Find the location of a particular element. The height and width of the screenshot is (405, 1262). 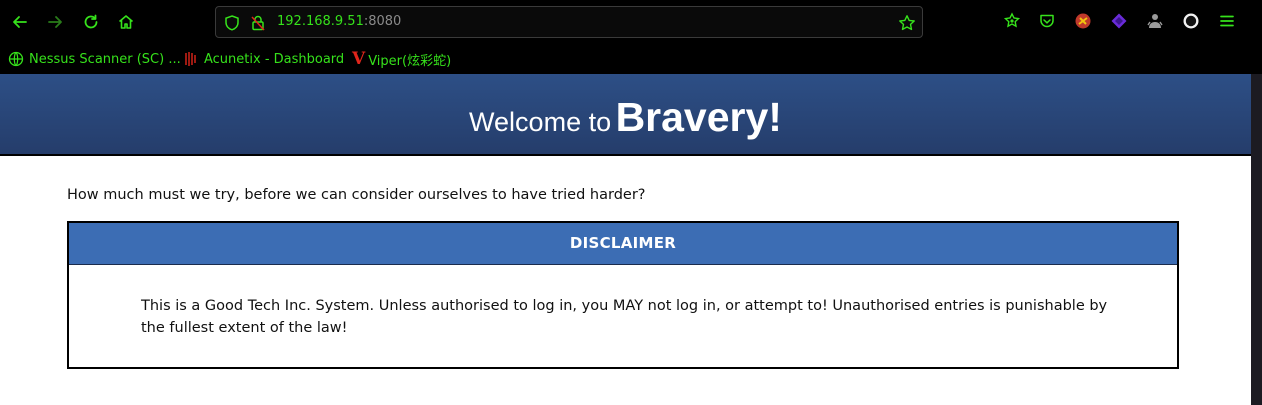

proxy-toggle-icon is located at coordinates (1191, 21).